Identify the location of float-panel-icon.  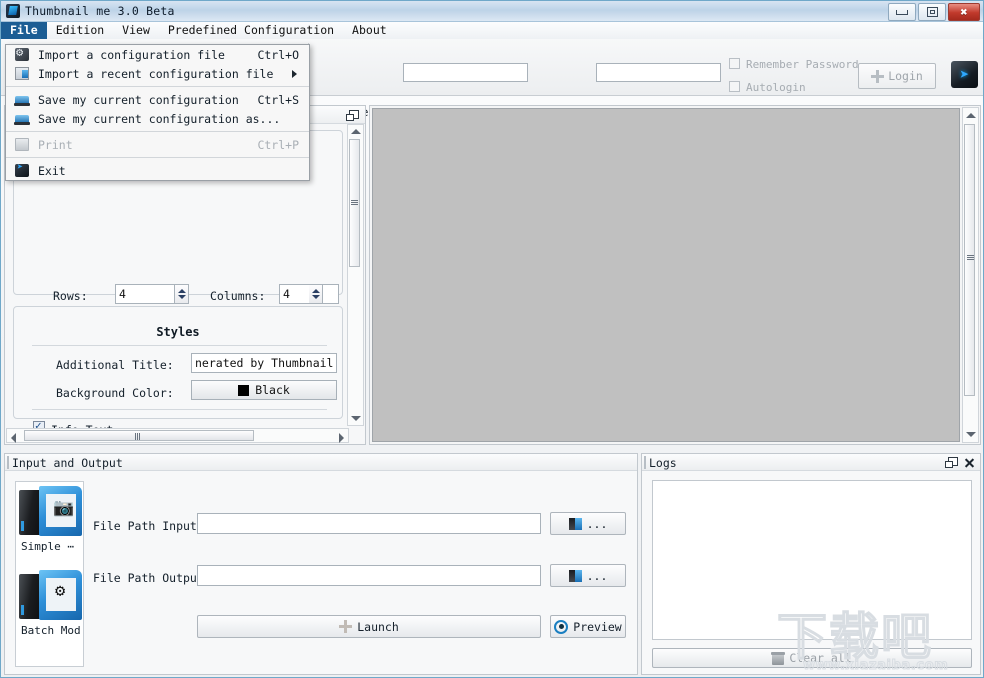
(352, 115).